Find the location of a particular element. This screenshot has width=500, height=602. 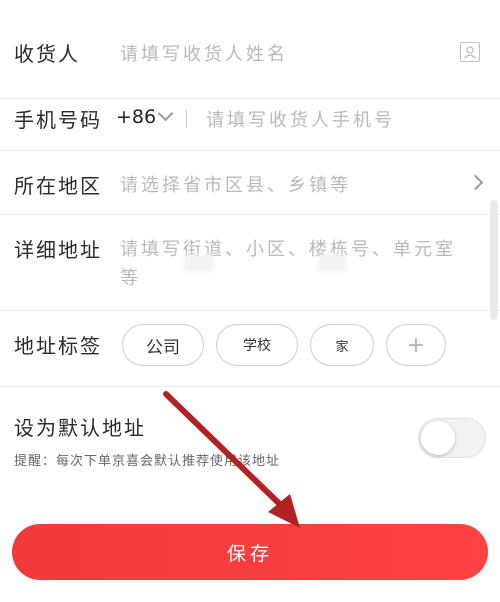

tag-school: 学校 is located at coordinates (257, 345).